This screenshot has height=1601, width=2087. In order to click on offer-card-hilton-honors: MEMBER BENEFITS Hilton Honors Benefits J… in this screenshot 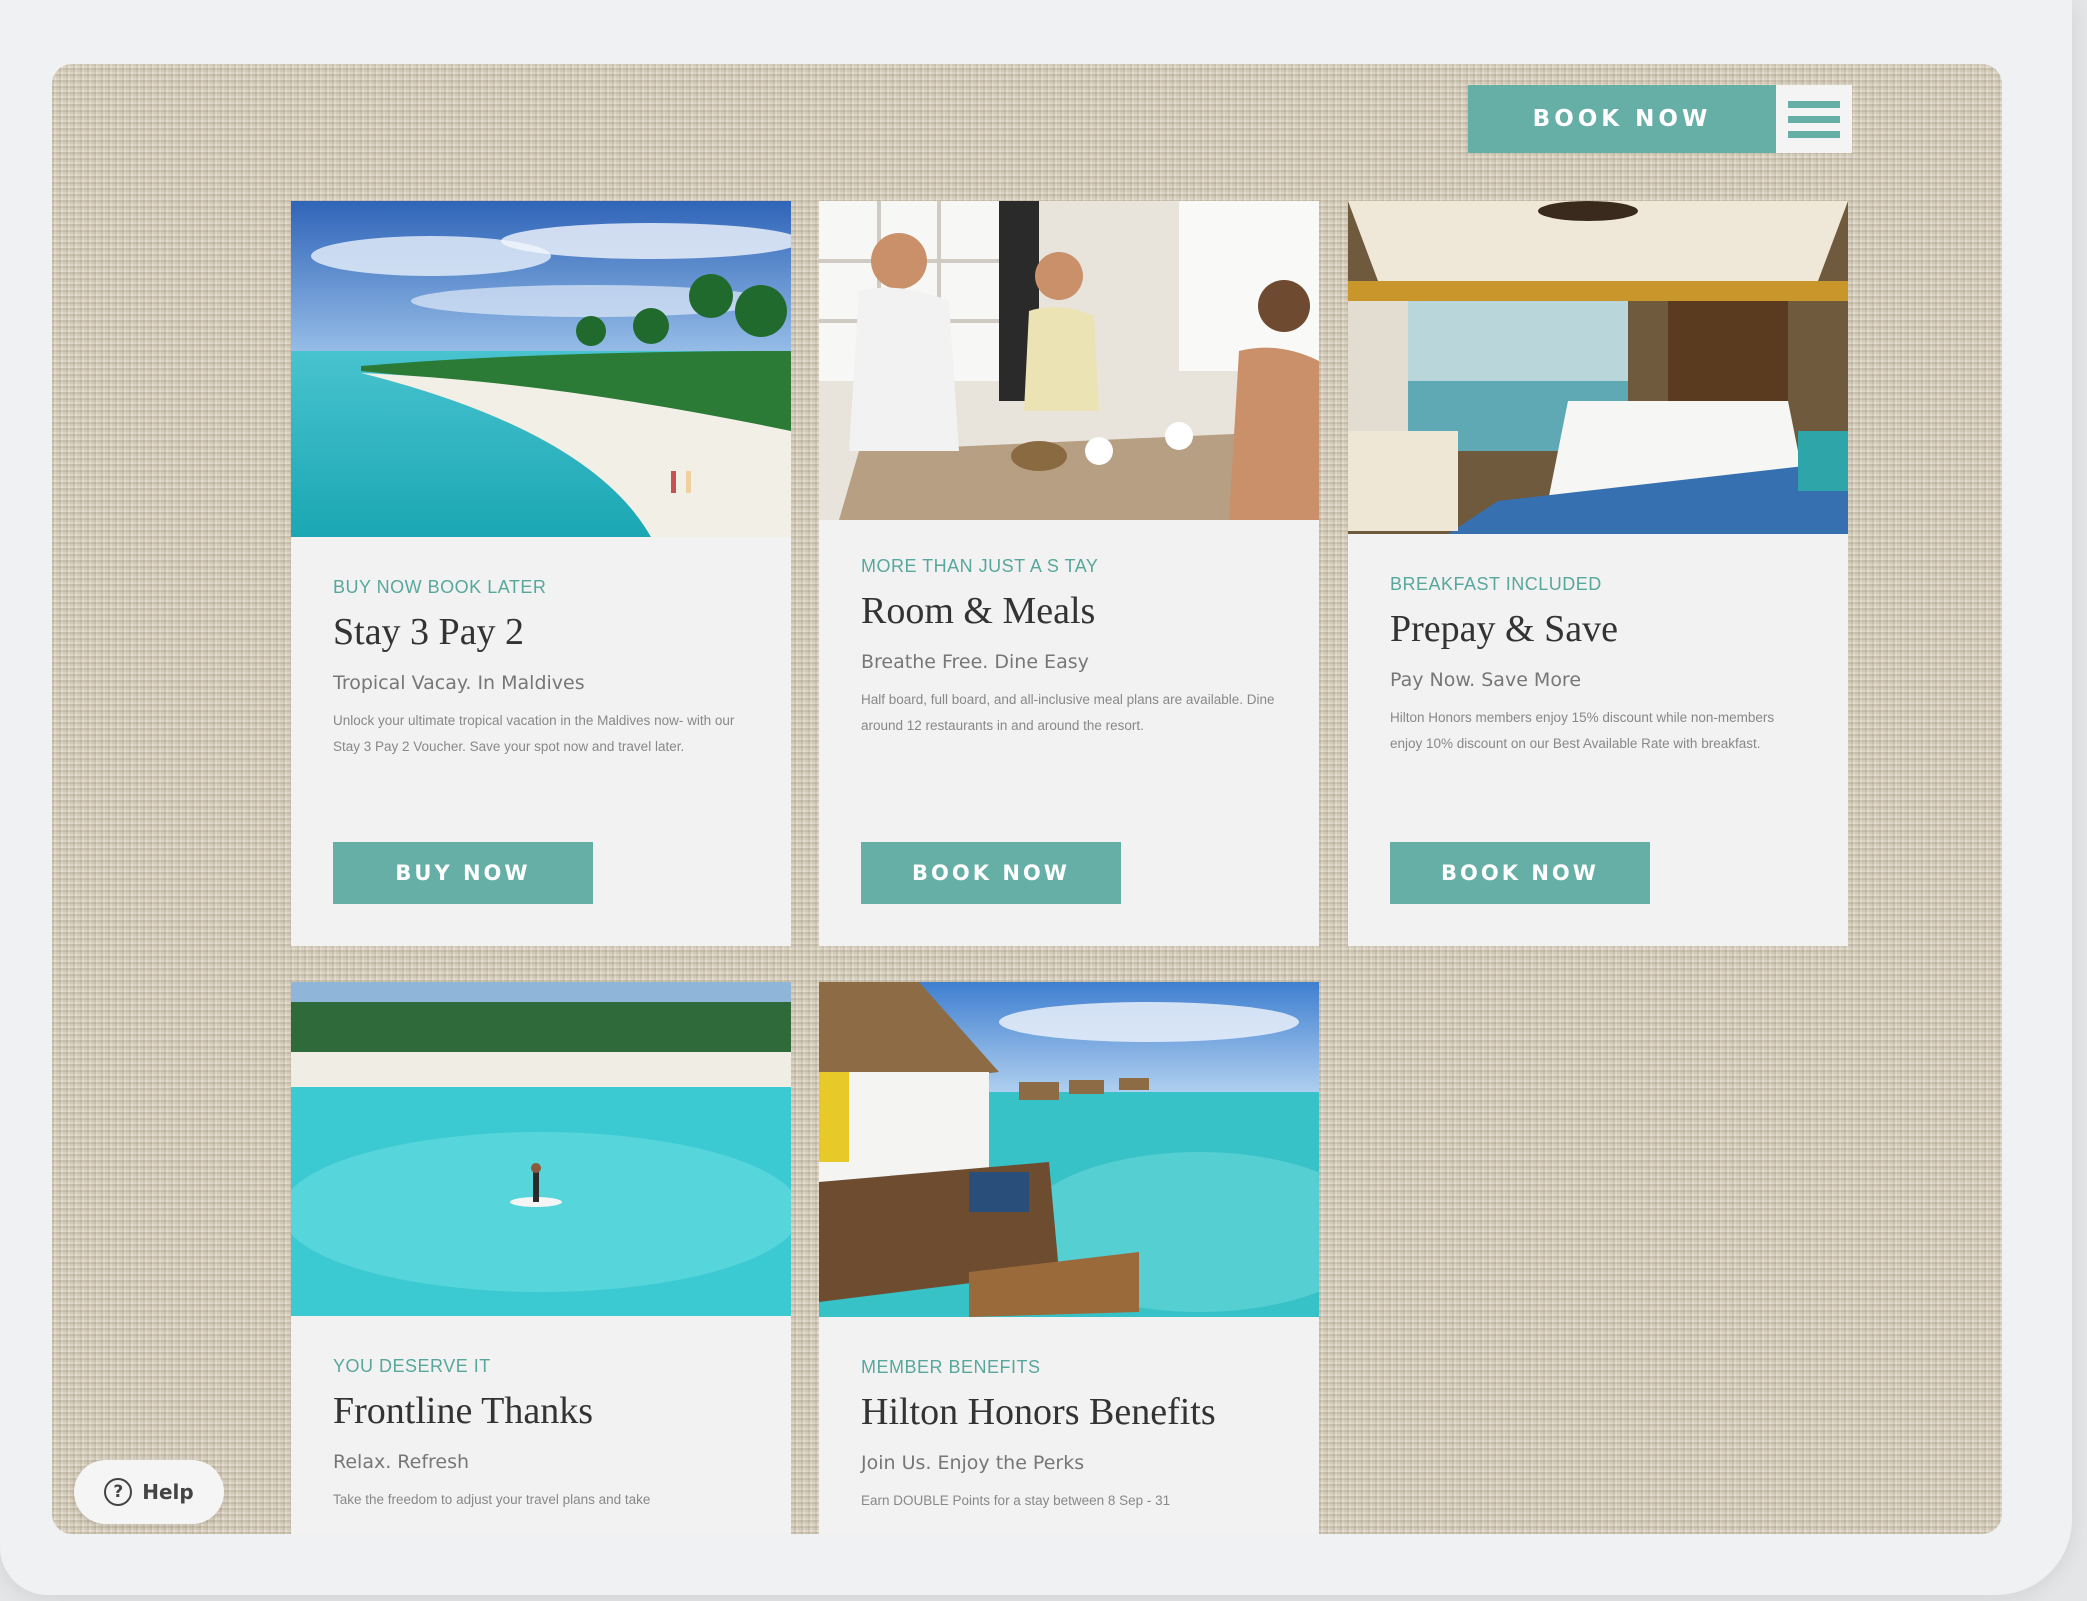, I will do `click(1069, 1258)`.